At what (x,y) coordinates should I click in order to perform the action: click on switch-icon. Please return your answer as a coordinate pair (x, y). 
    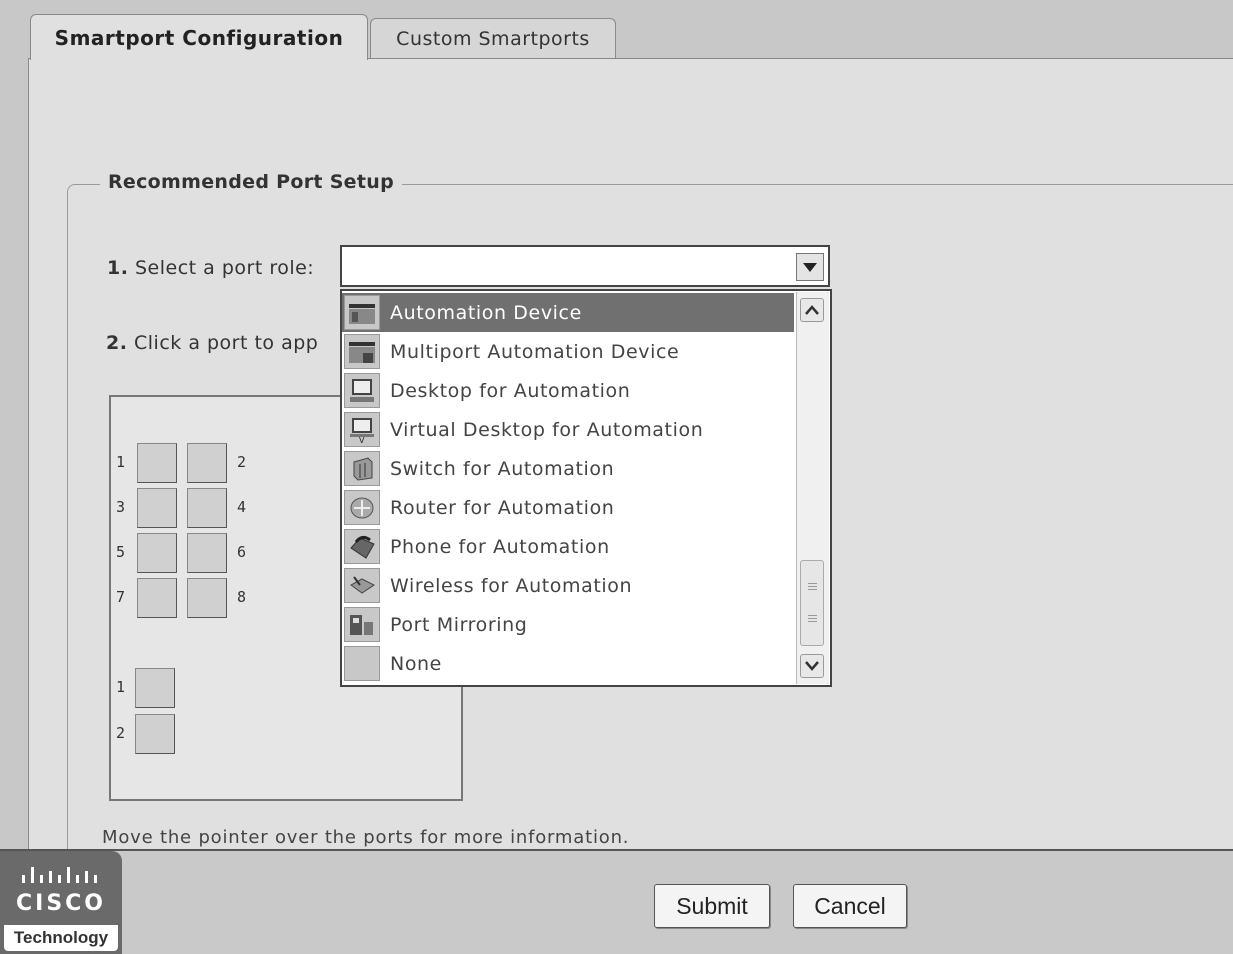
    Looking at the image, I should click on (362, 468).